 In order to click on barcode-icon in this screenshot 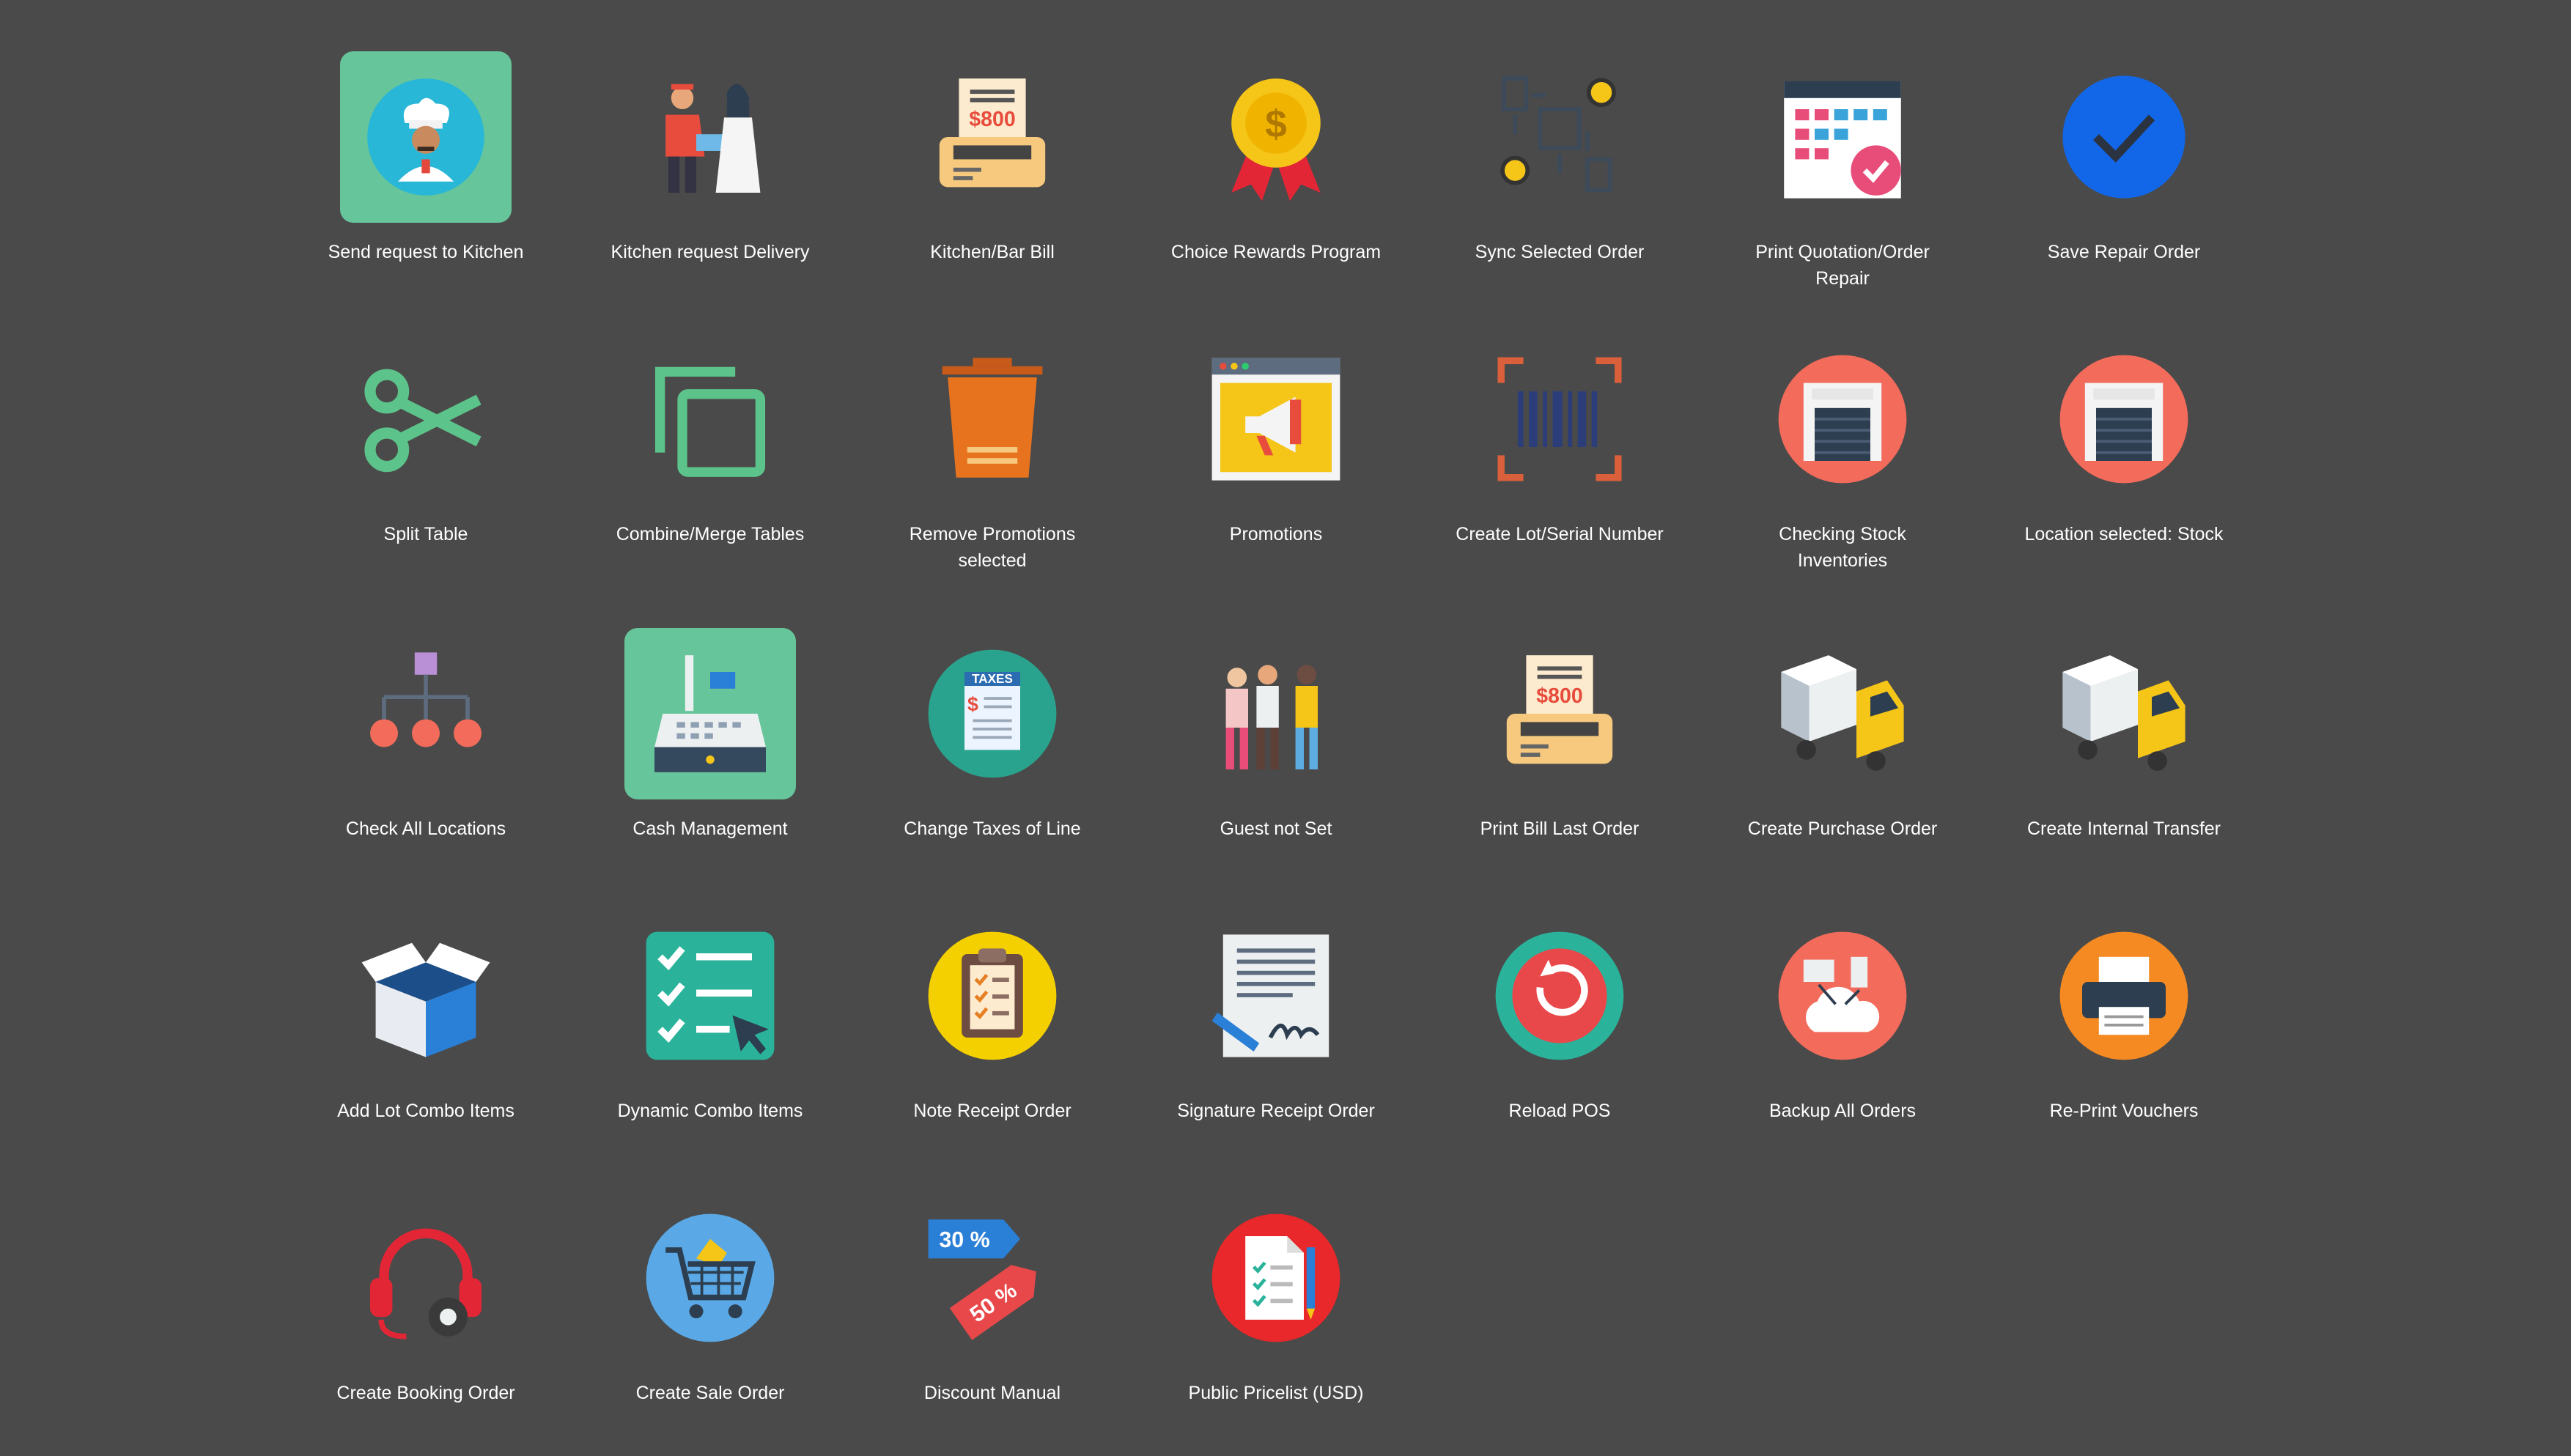, I will do `click(1559, 419)`.